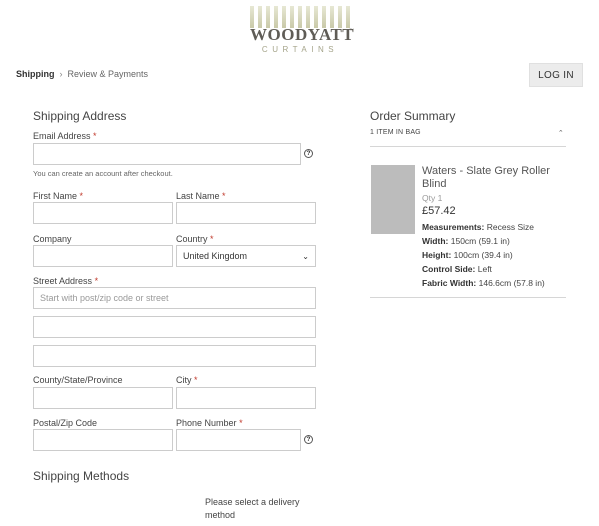  Describe the element at coordinates (300, 49) in the screenshot. I see `logo-subtitle: CURTAINS` at that location.